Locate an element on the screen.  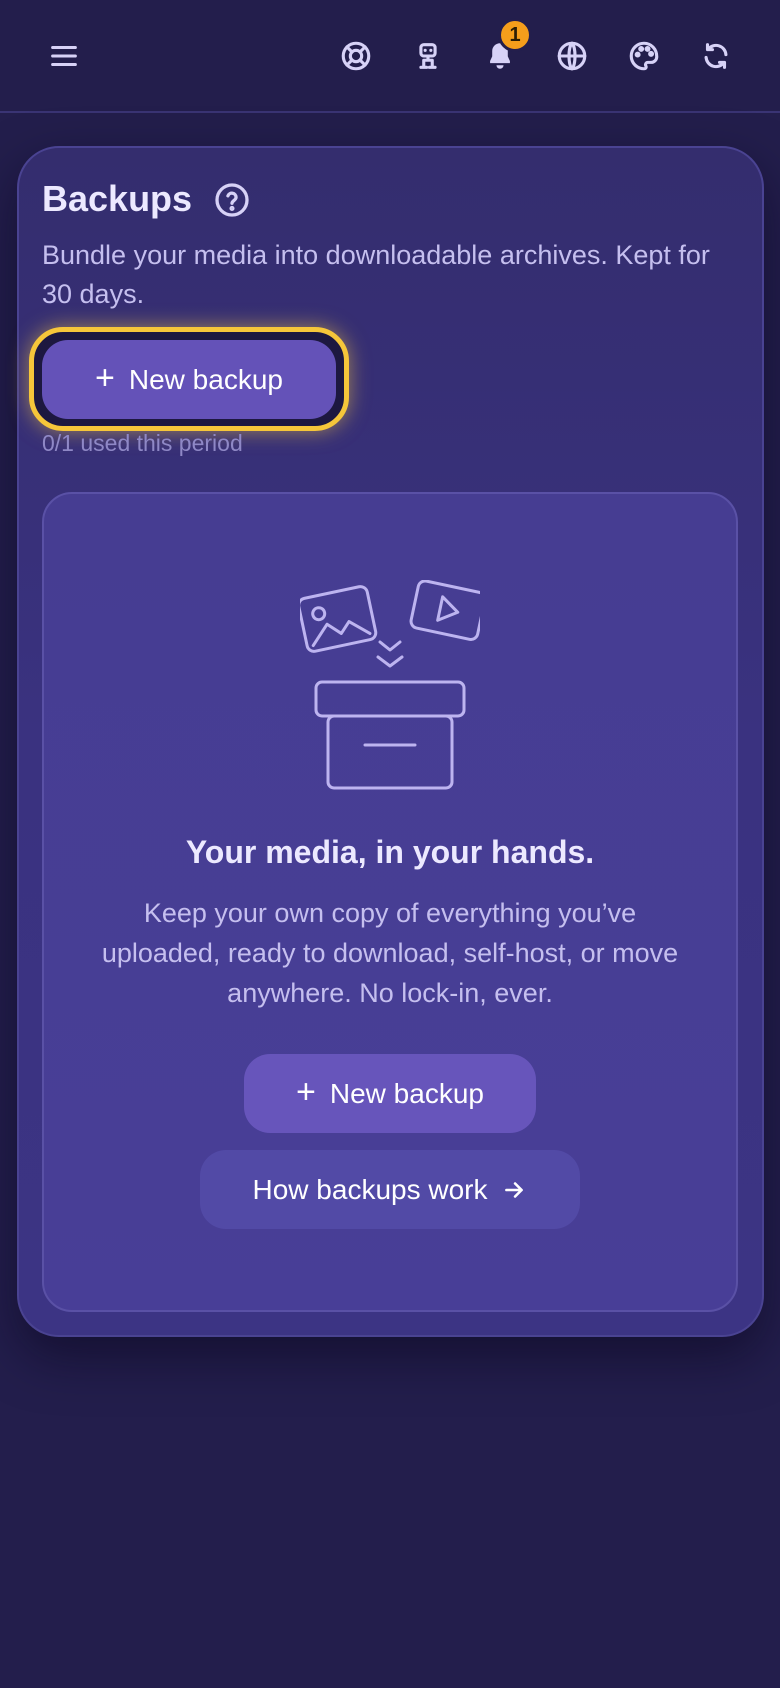
globe-icon is located at coordinates (572, 56).